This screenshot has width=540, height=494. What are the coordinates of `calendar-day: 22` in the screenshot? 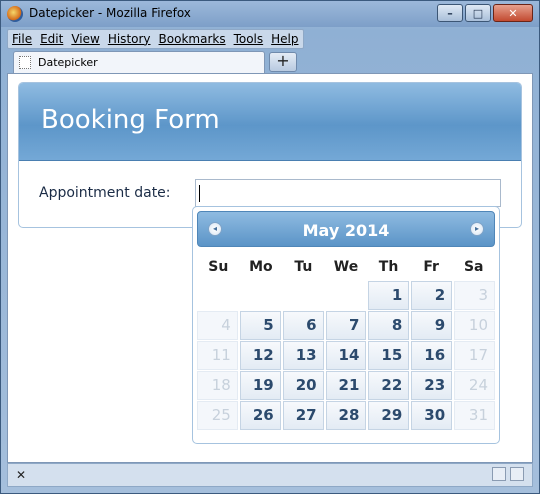 It's located at (389, 385).